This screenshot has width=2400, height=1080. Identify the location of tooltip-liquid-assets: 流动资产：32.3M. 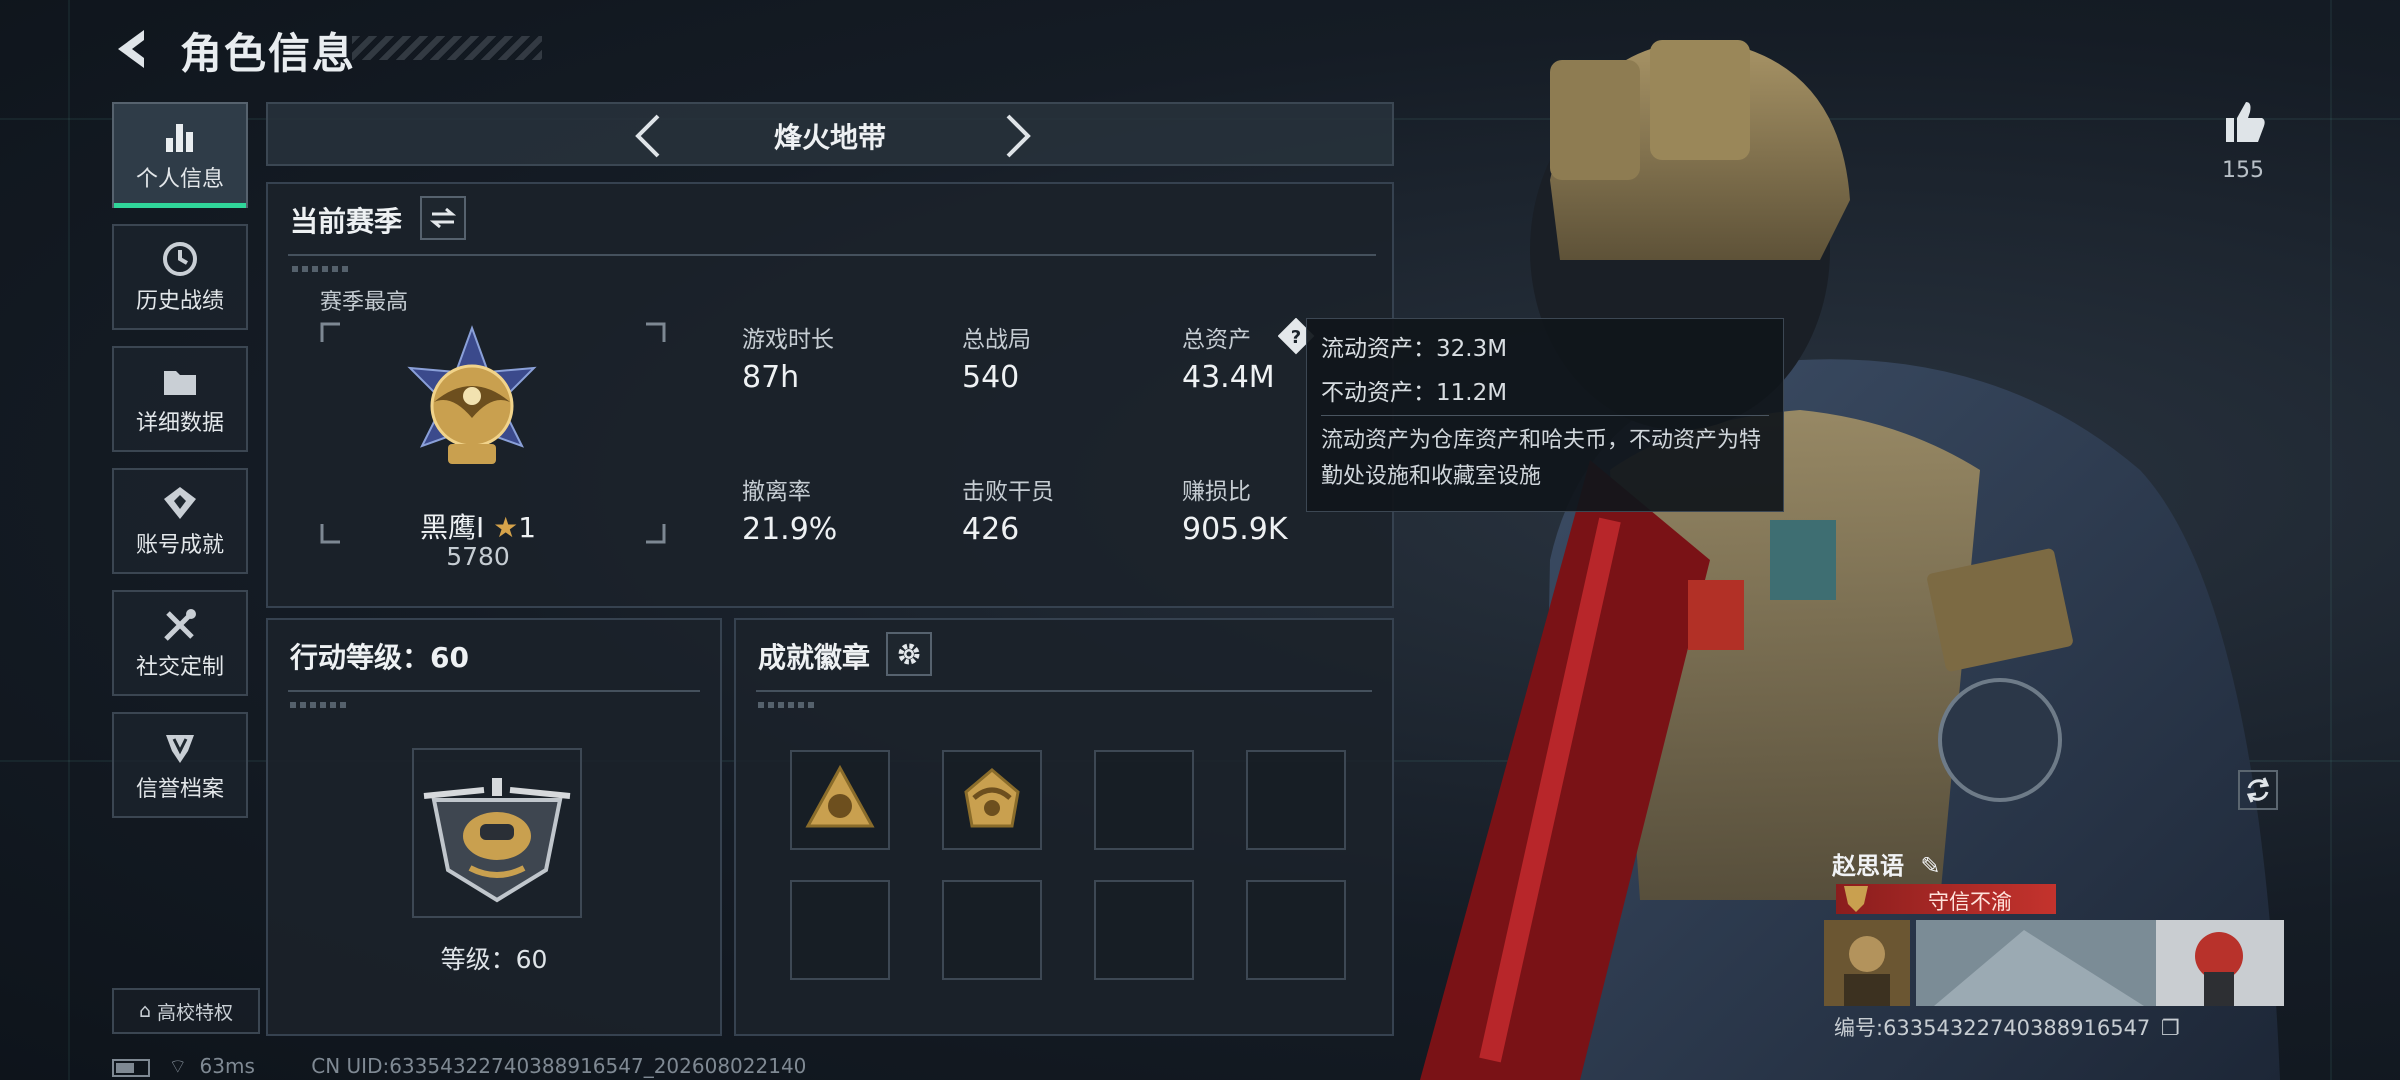
(1414, 349).